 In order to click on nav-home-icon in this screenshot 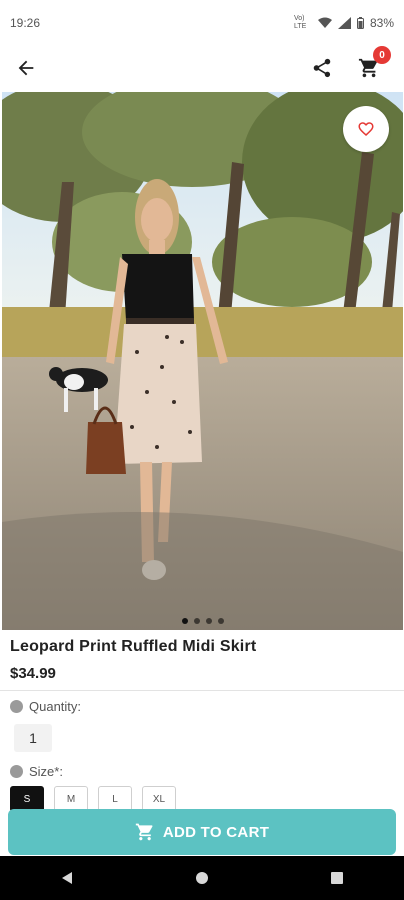, I will do `click(202, 878)`.